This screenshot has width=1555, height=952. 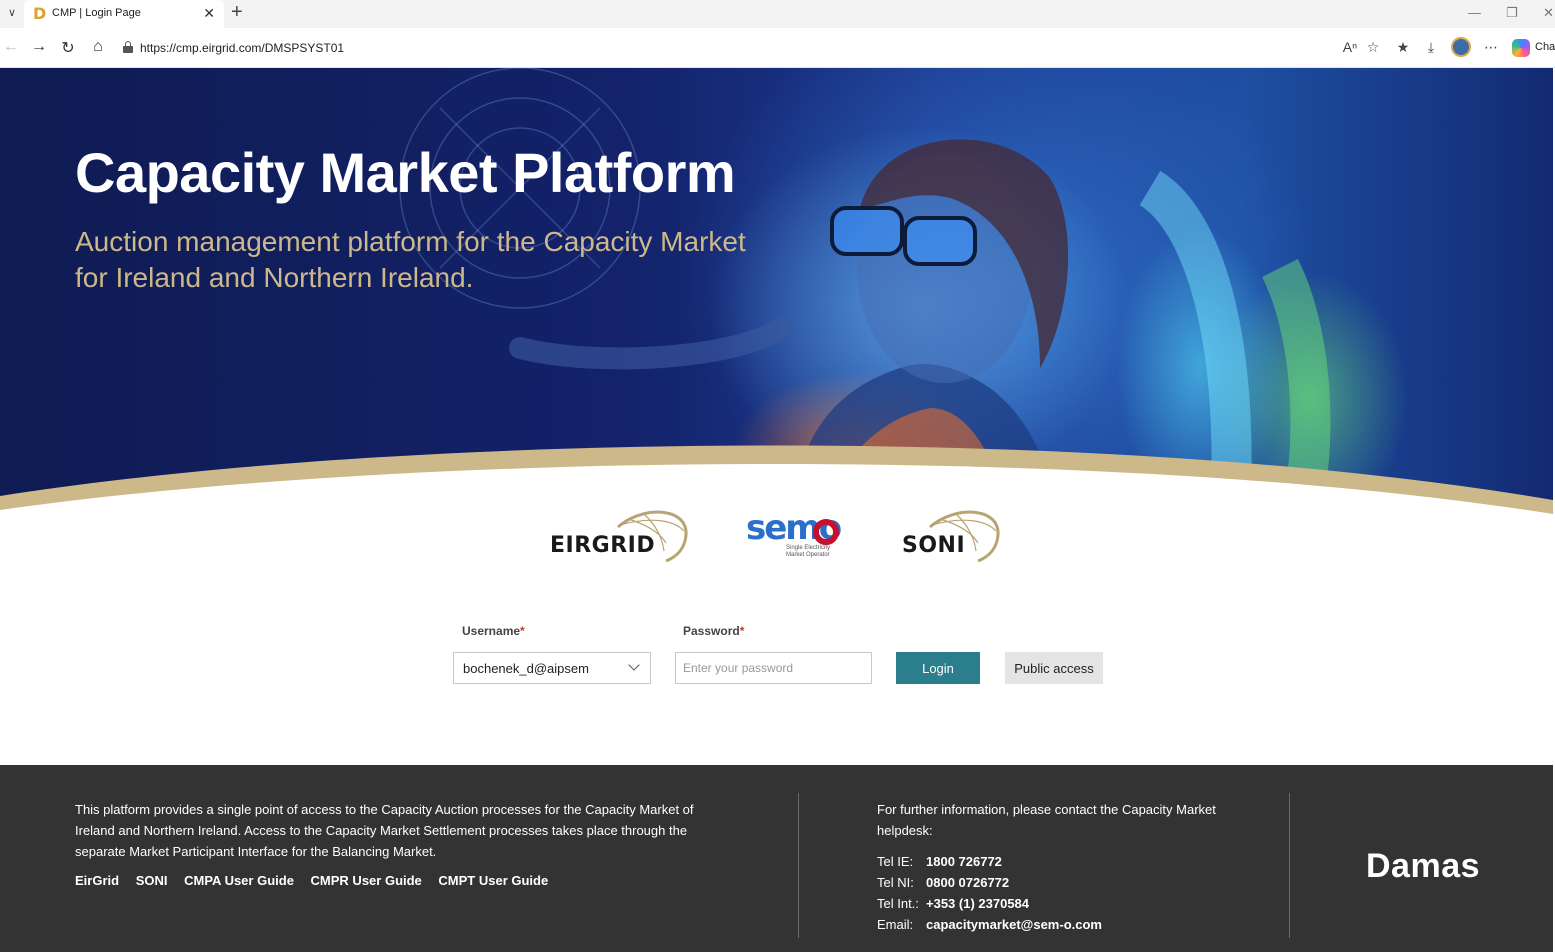 I want to click on contact-label: Tel NI:, so click(x=895, y=882).